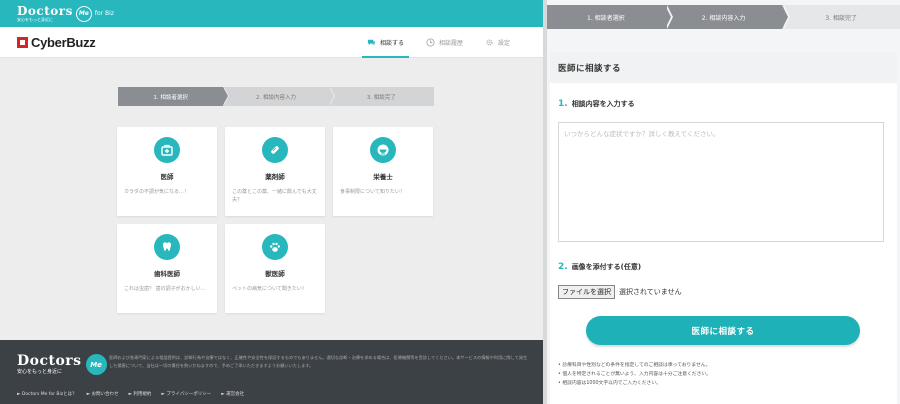 Image resolution: width=900 pixels, height=404 pixels. Describe the element at coordinates (271, 13) in the screenshot. I see `top-brand-bar: Doctors 安心をもっと身近に Me for Biz` at that location.